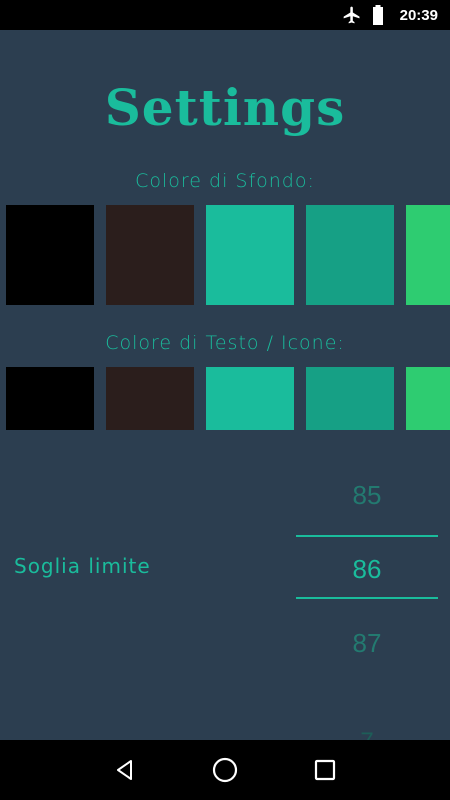 The image size is (450, 800). I want to click on threshold-label: Soglia limite, so click(82, 566).